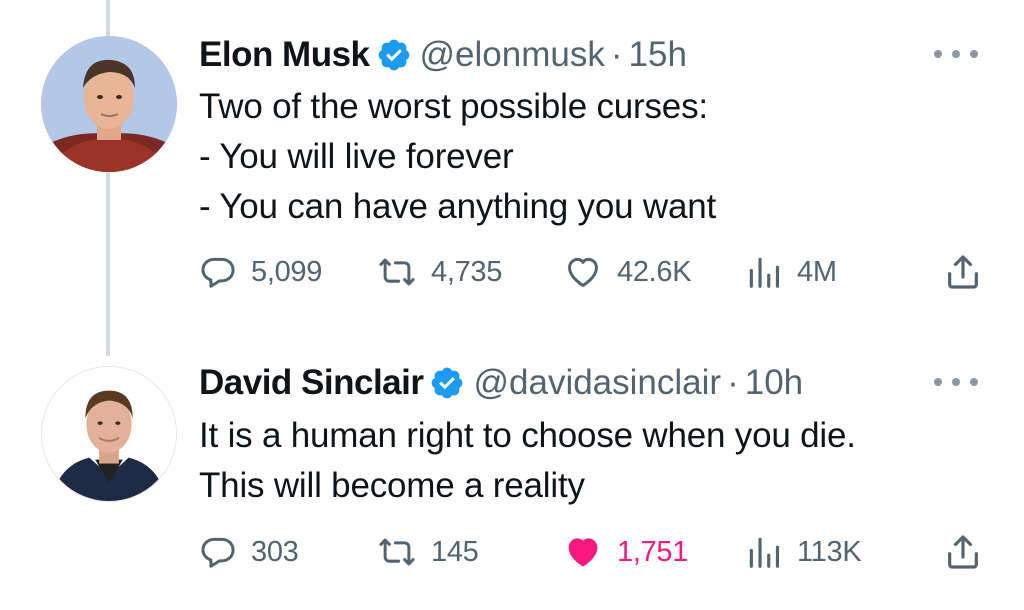 The height and width of the screenshot is (610, 1024). I want to click on tweet-header: David Sinclair @davidasinclair · 10h, so click(501, 383).